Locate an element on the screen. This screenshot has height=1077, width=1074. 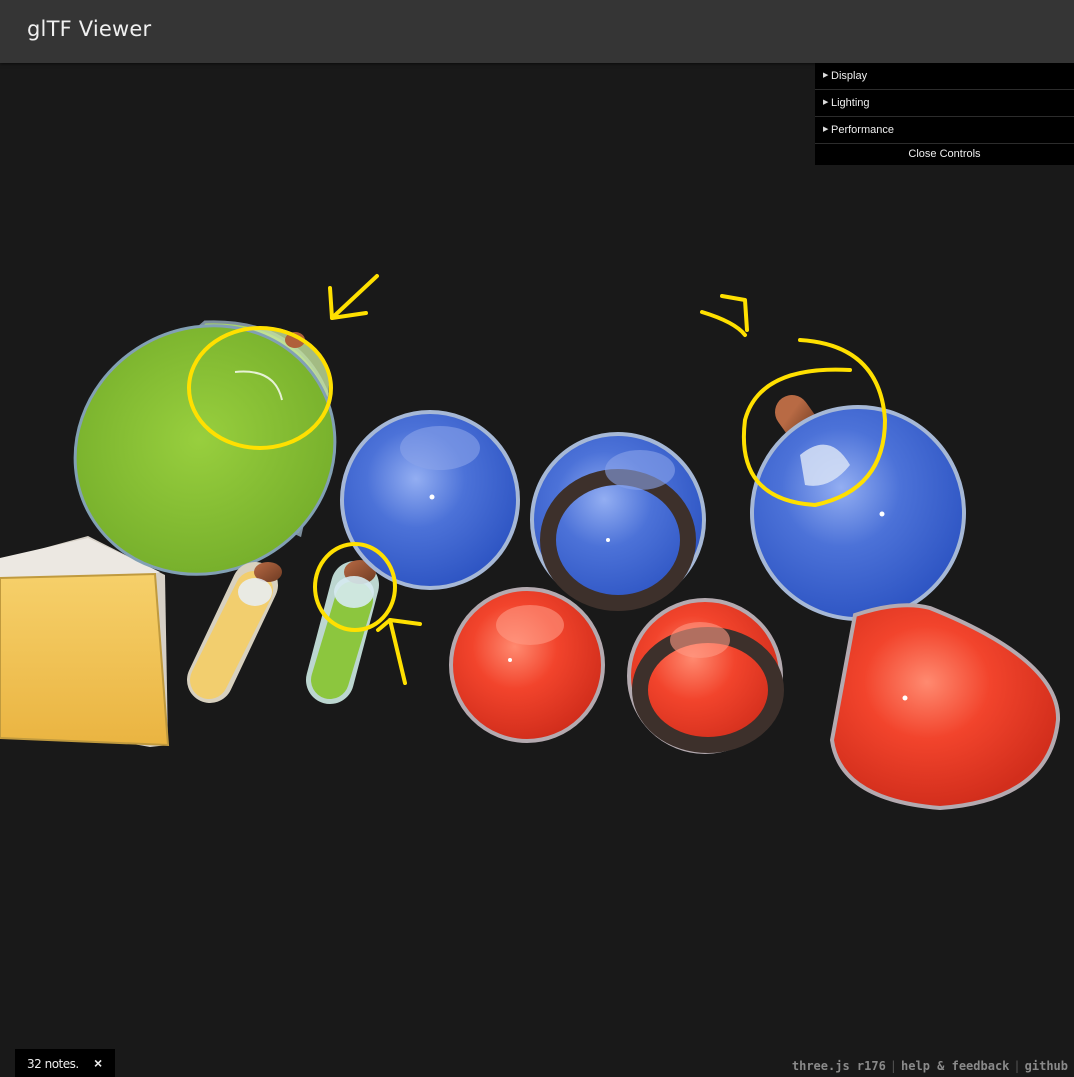
red-banded-sphere-object is located at coordinates (705, 676).